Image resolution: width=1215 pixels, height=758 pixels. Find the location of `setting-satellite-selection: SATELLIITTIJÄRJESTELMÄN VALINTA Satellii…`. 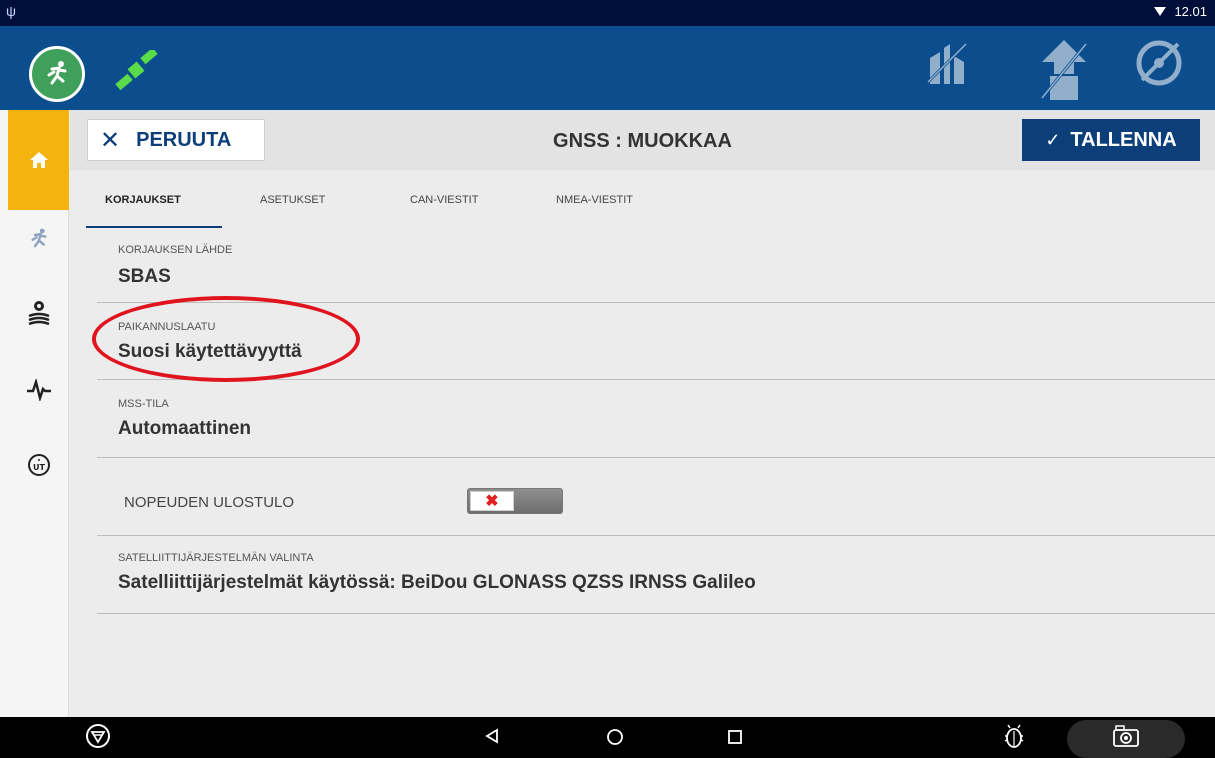

setting-satellite-selection: SATELLIITTIJÄRJESTELMÄN VALINTA Satellii… is located at coordinates (656, 575).